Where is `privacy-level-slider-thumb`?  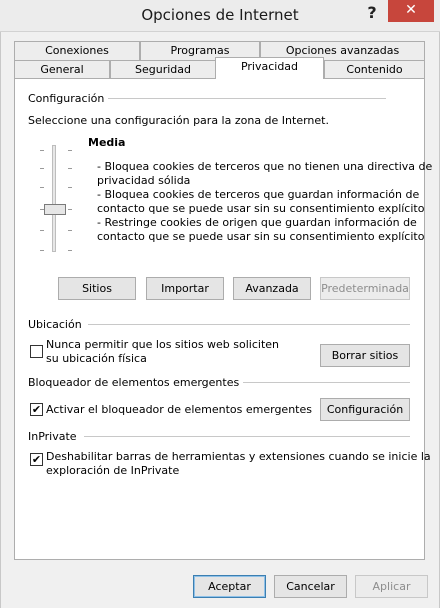
privacy-level-slider-thumb is located at coordinates (55, 209).